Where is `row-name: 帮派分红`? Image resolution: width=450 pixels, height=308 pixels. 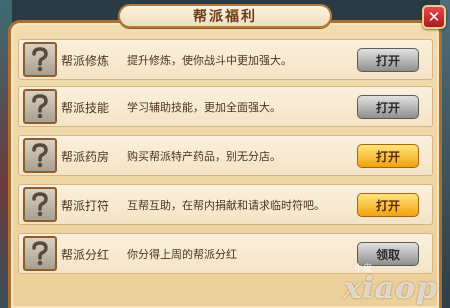
row-name: 帮派分红 is located at coordinates (85, 255).